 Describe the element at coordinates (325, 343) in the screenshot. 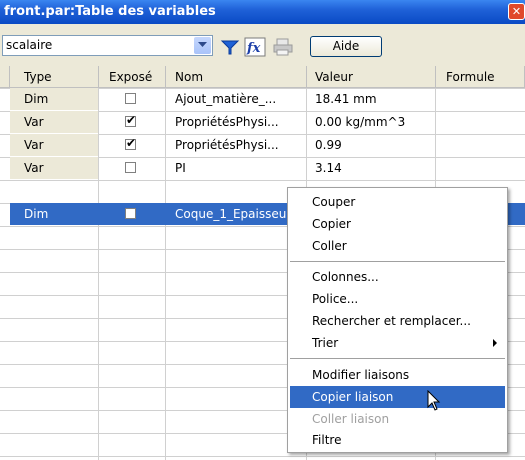

I see `menu-item-sort-label: Trier` at that location.